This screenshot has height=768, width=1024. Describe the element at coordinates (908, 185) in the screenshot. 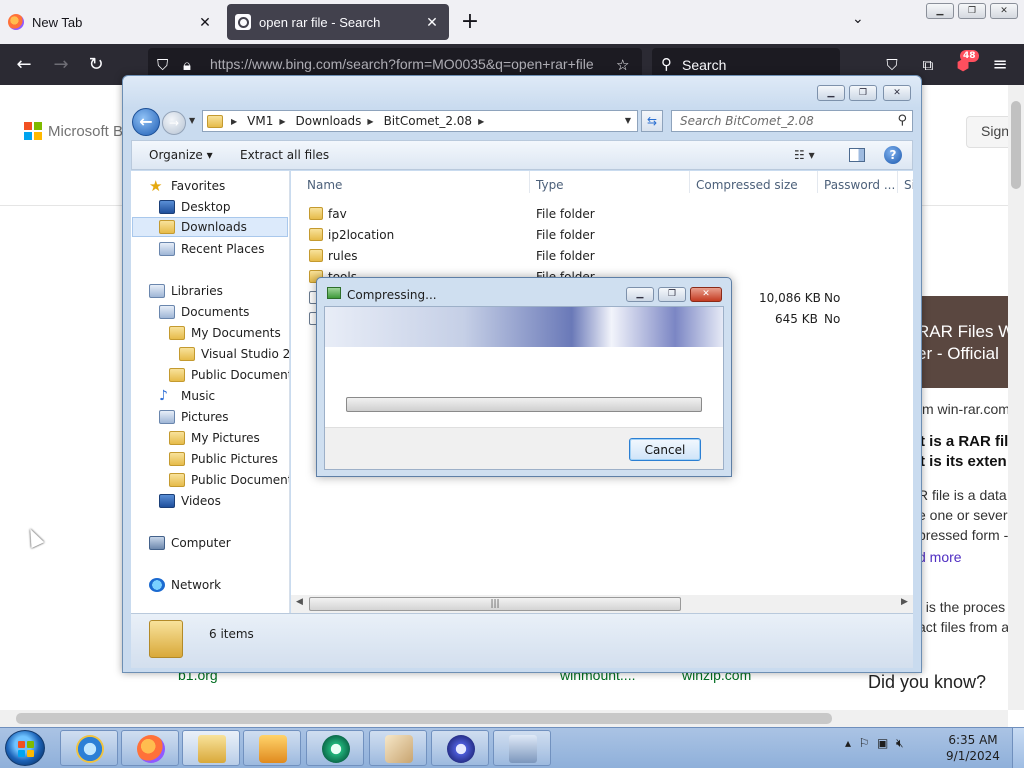

I see `column-header-size: Si` at that location.